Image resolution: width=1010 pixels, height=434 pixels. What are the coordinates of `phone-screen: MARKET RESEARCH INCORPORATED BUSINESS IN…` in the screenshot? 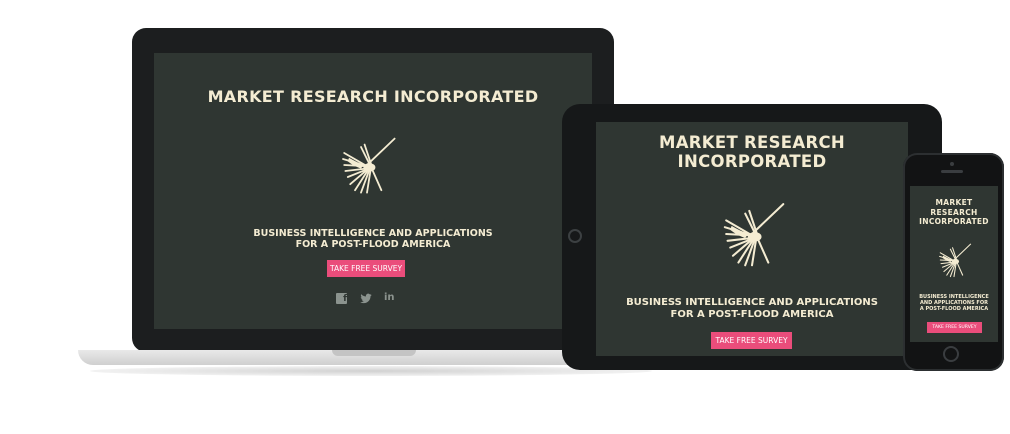 It's located at (954, 264).